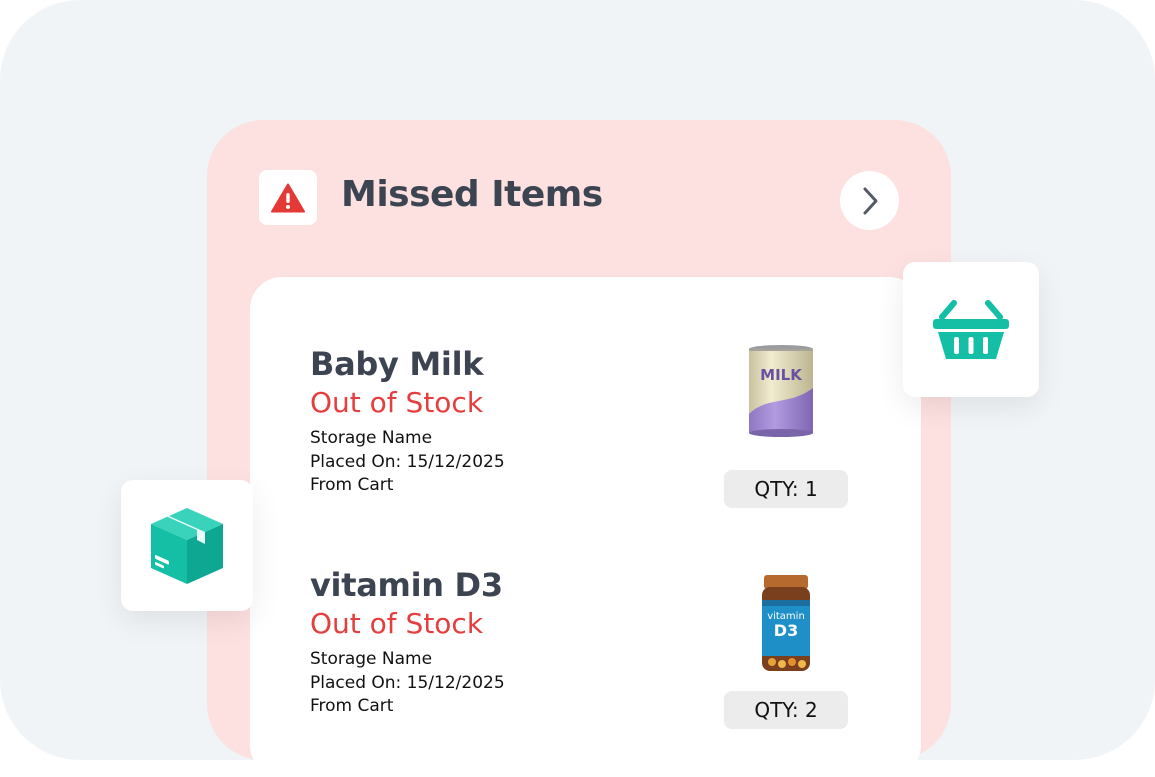 This screenshot has height=777, width=1155. I want to click on milk-can-label: MILK, so click(781, 375).